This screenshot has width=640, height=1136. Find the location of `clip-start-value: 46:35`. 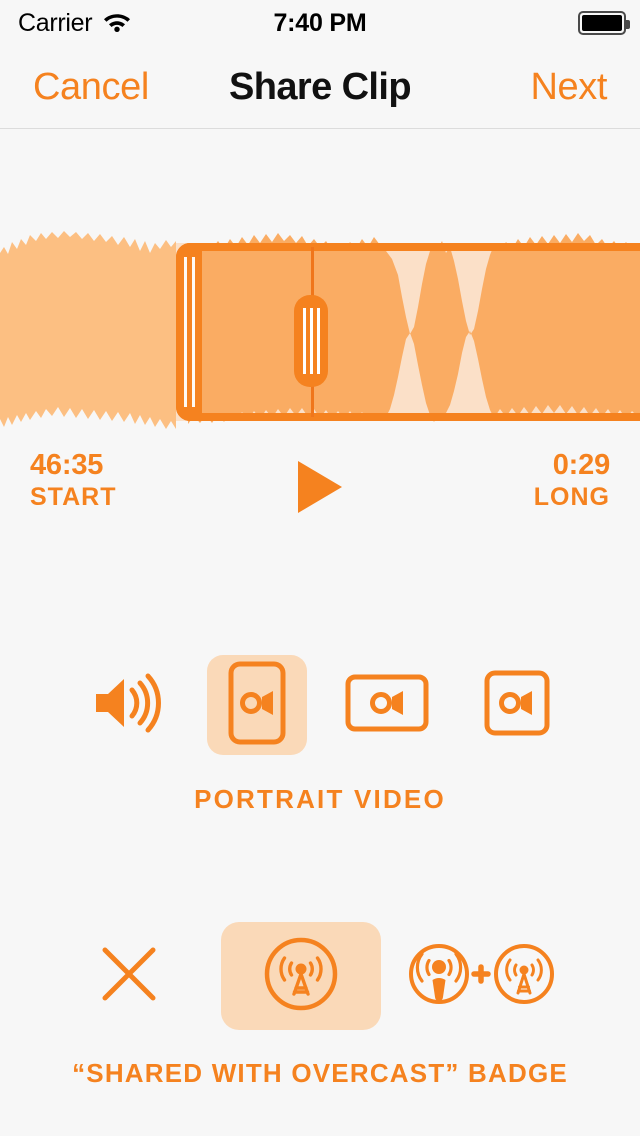

clip-start-value: 46:35 is located at coordinates (67, 465).